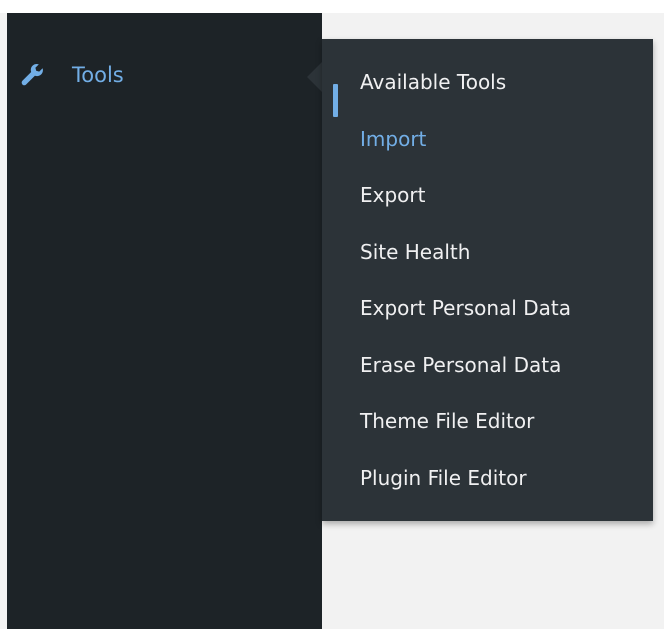 The height and width of the screenshot is (629, 664). I want to click on submenu-item-label: Export, so click(393, 195).